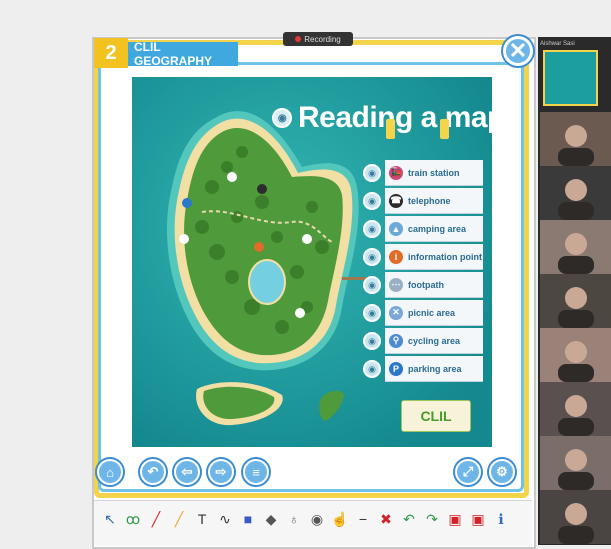  Describe the element at coordinates (256, 472) in the screenshot. I see `menu-button: ≡` at that location.